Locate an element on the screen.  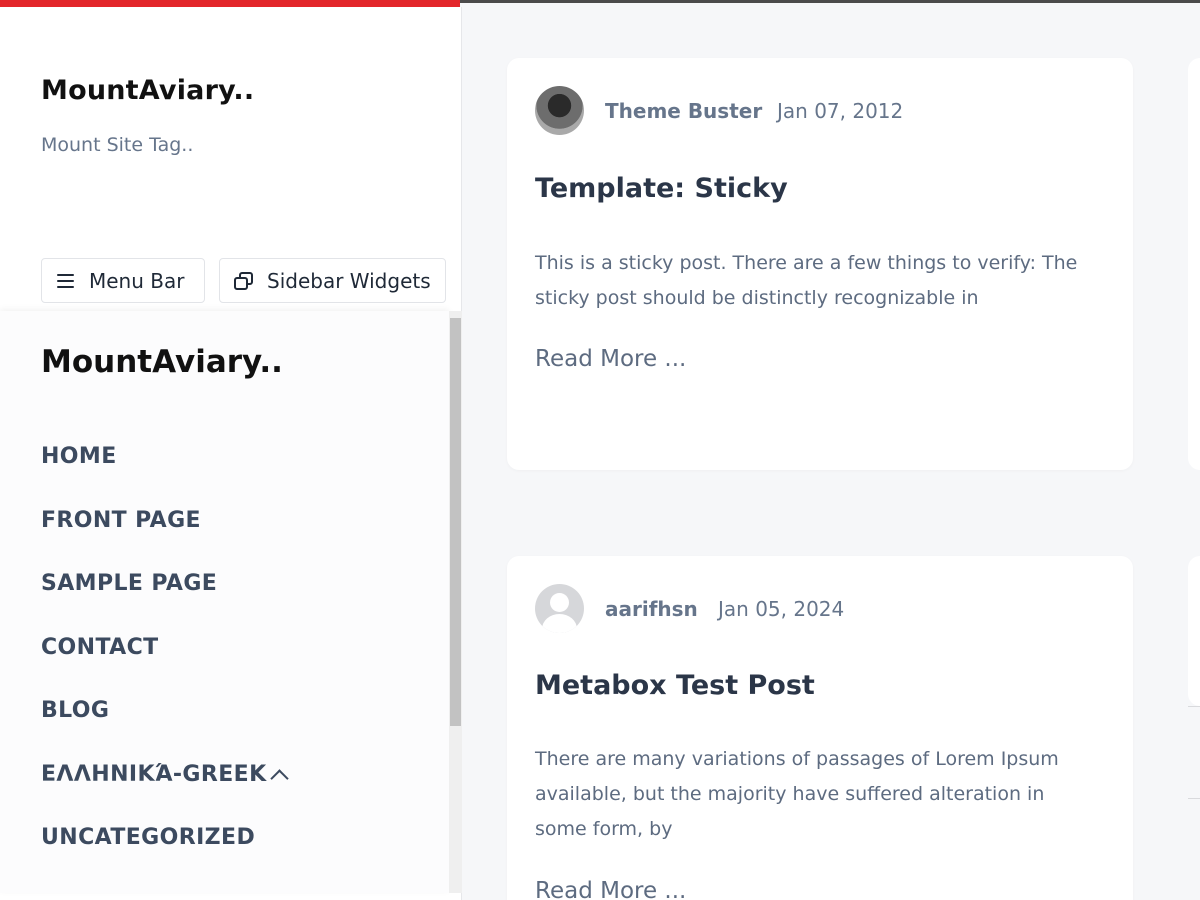
site-title: MountAviary.. is located at coordinates (147, 90).